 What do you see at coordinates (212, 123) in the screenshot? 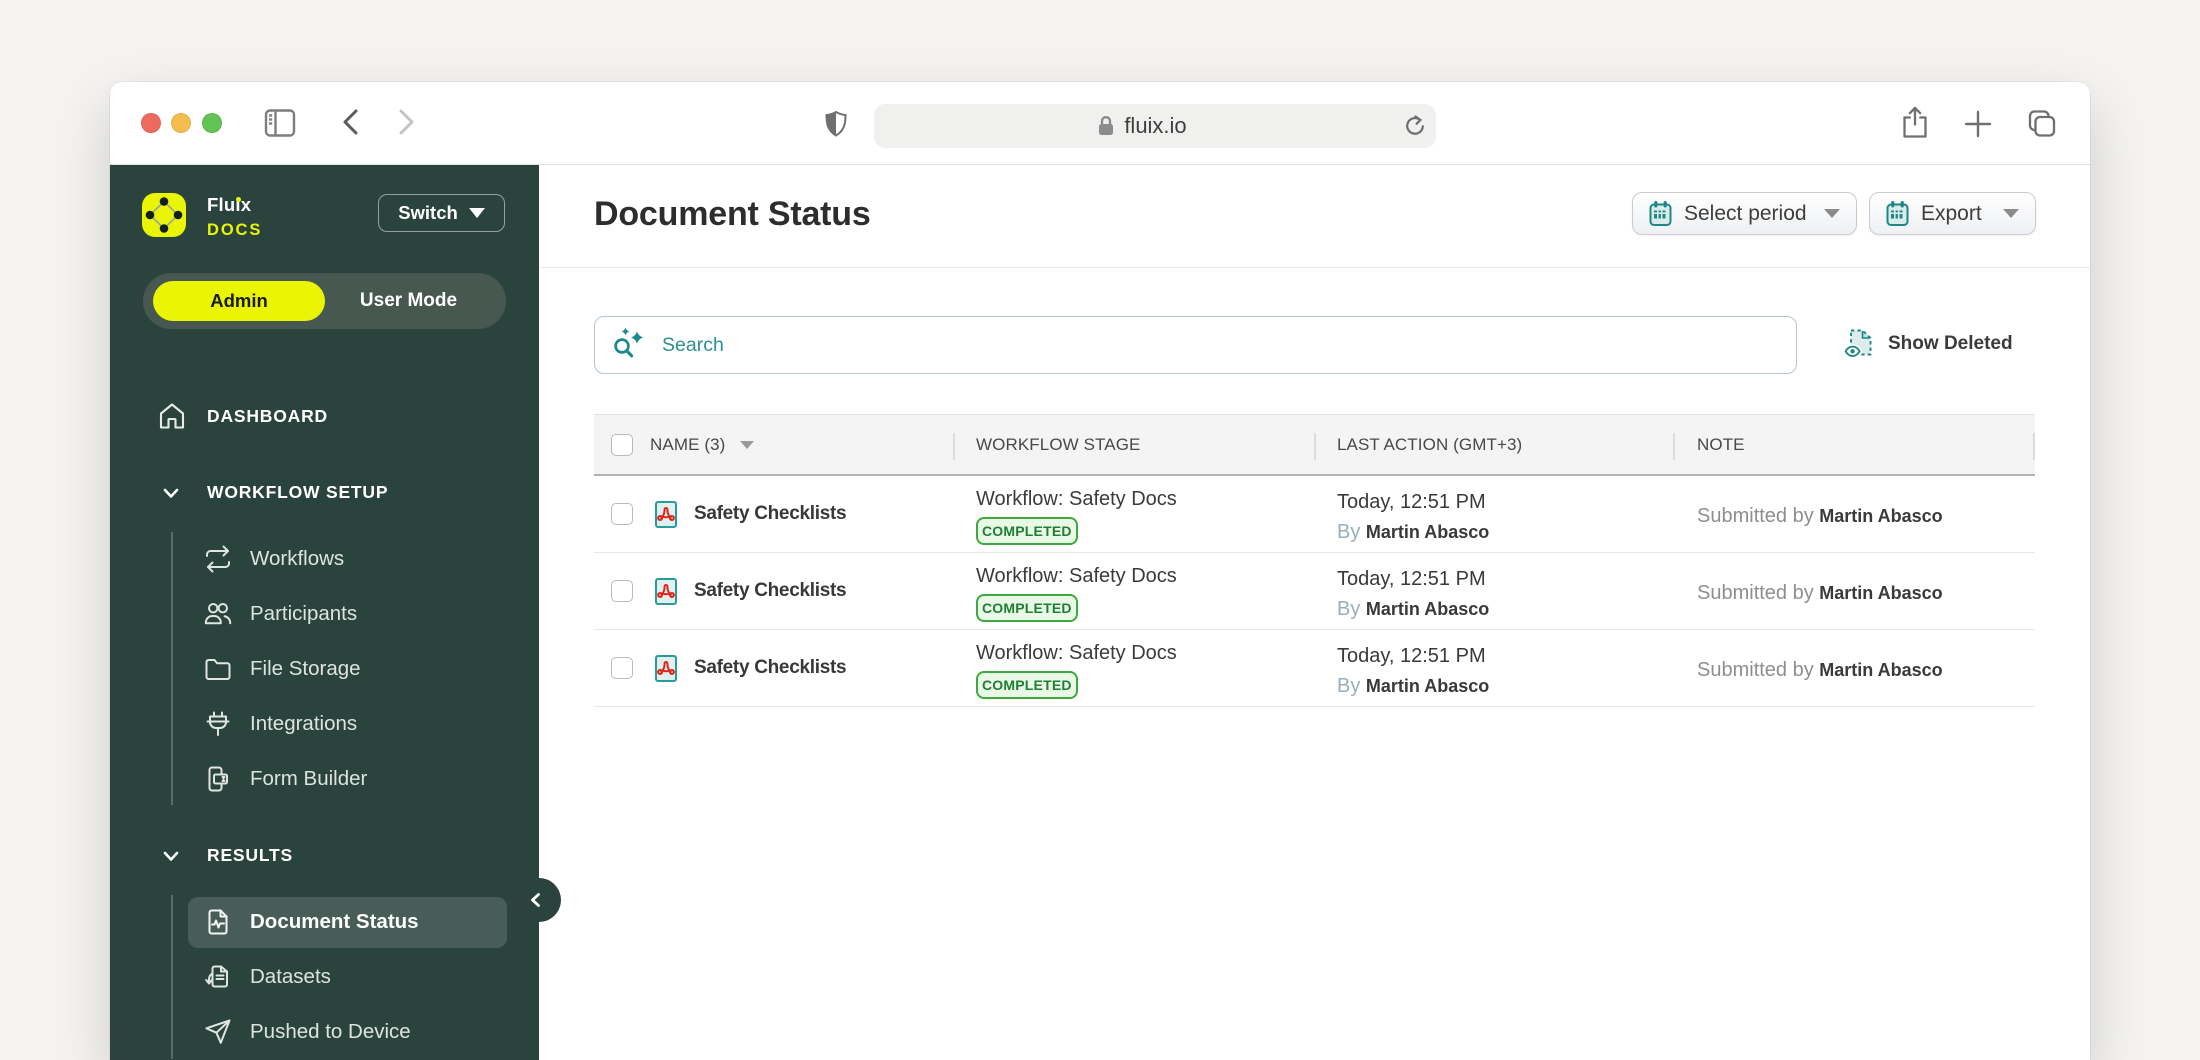
I see `zoom-window-button` at bounding box center [212, 123].